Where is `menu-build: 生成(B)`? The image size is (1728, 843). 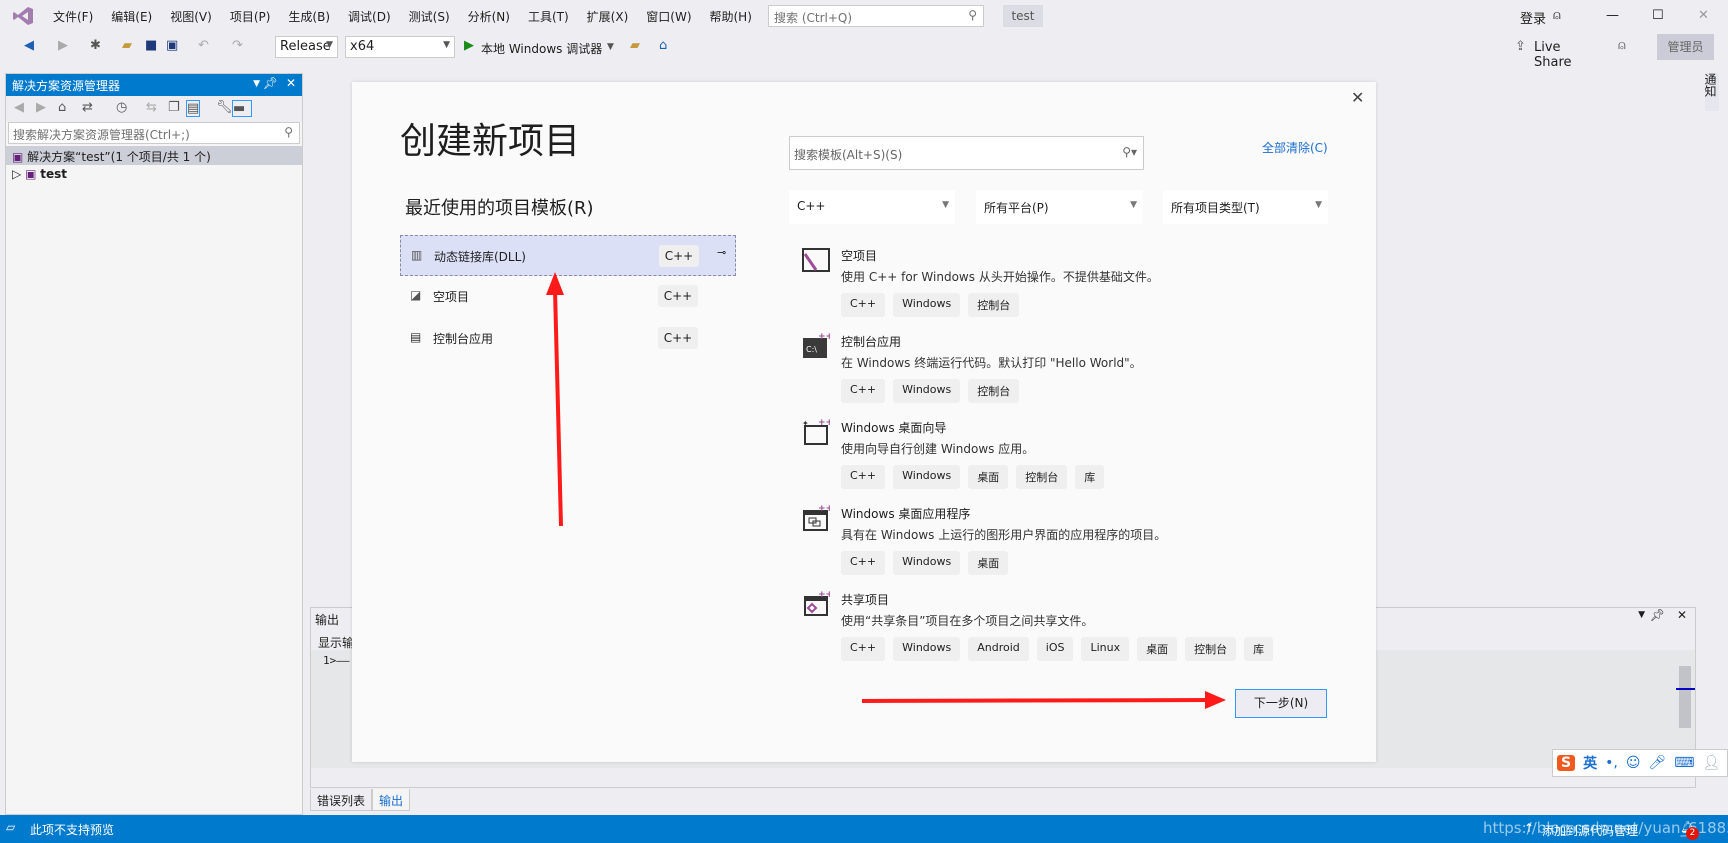
menu-build: 生成(B) is located at coordinates (309, 16).